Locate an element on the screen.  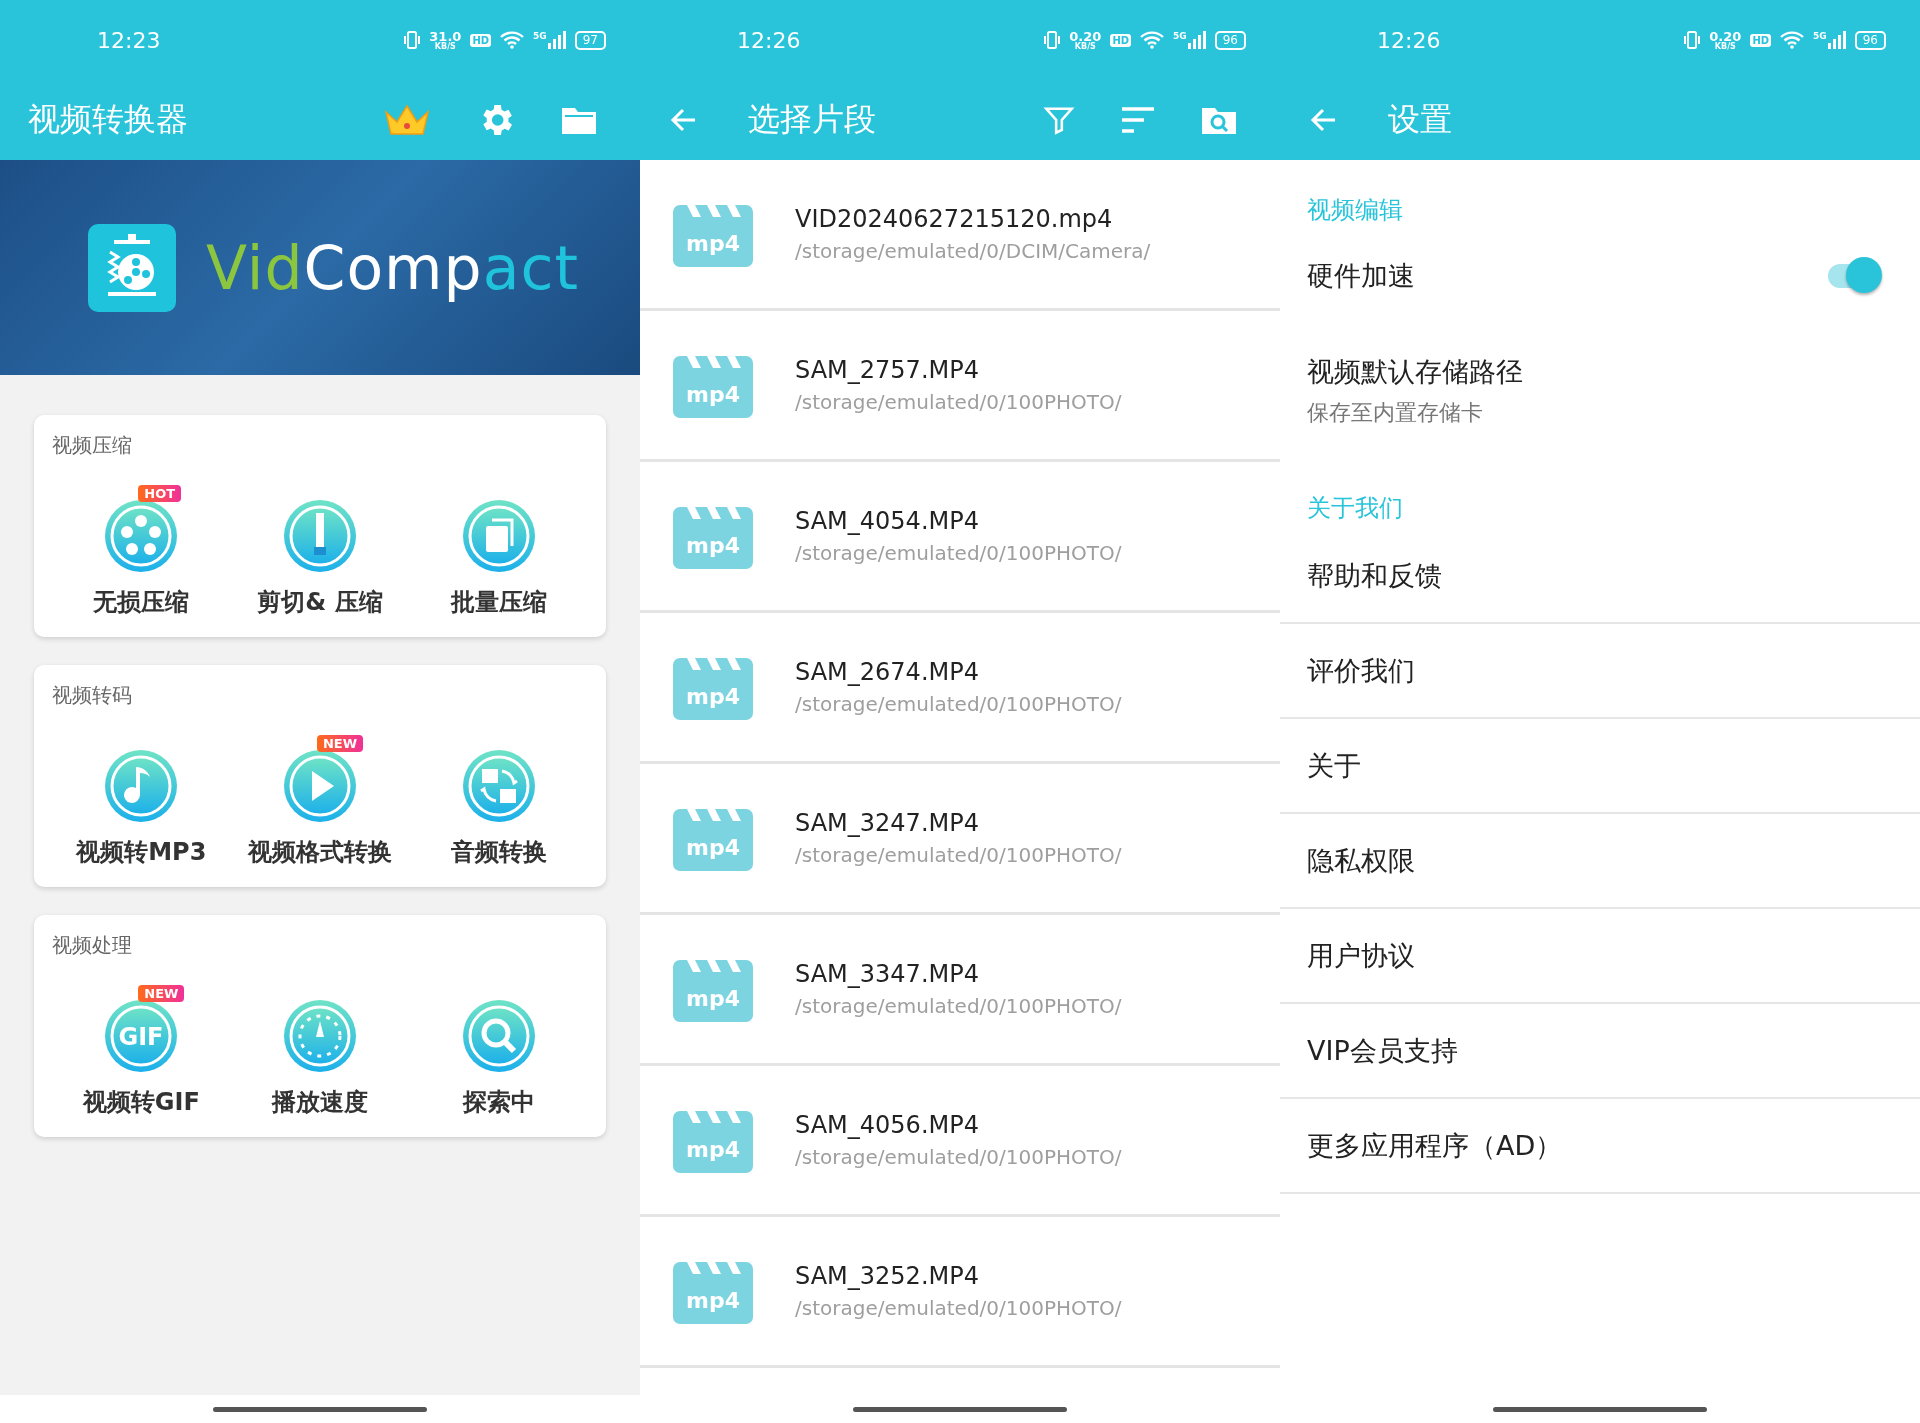
play-icon is located at coordinates (320, 786).